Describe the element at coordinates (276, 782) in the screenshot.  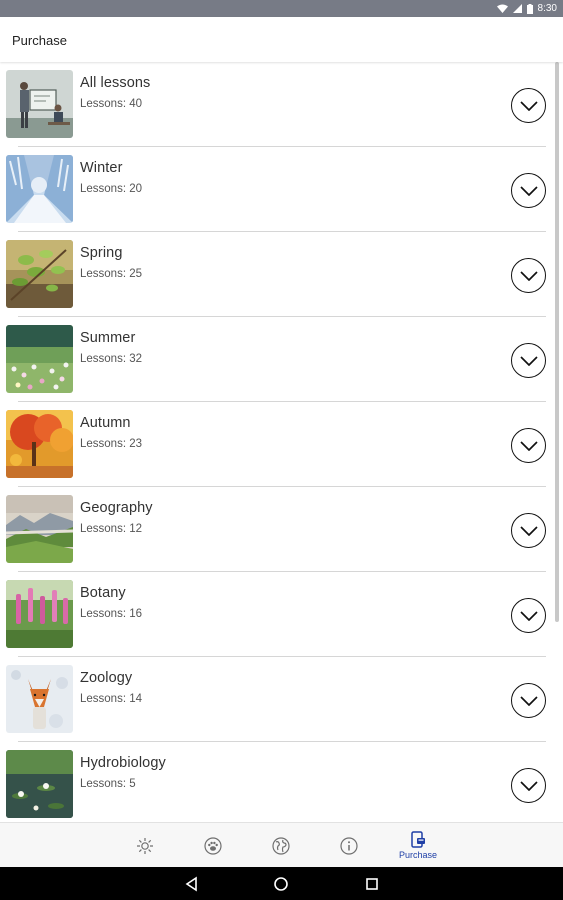
I see `lesson-item-hydrobiology: Hydrobiology Lessons: 5` at that location.